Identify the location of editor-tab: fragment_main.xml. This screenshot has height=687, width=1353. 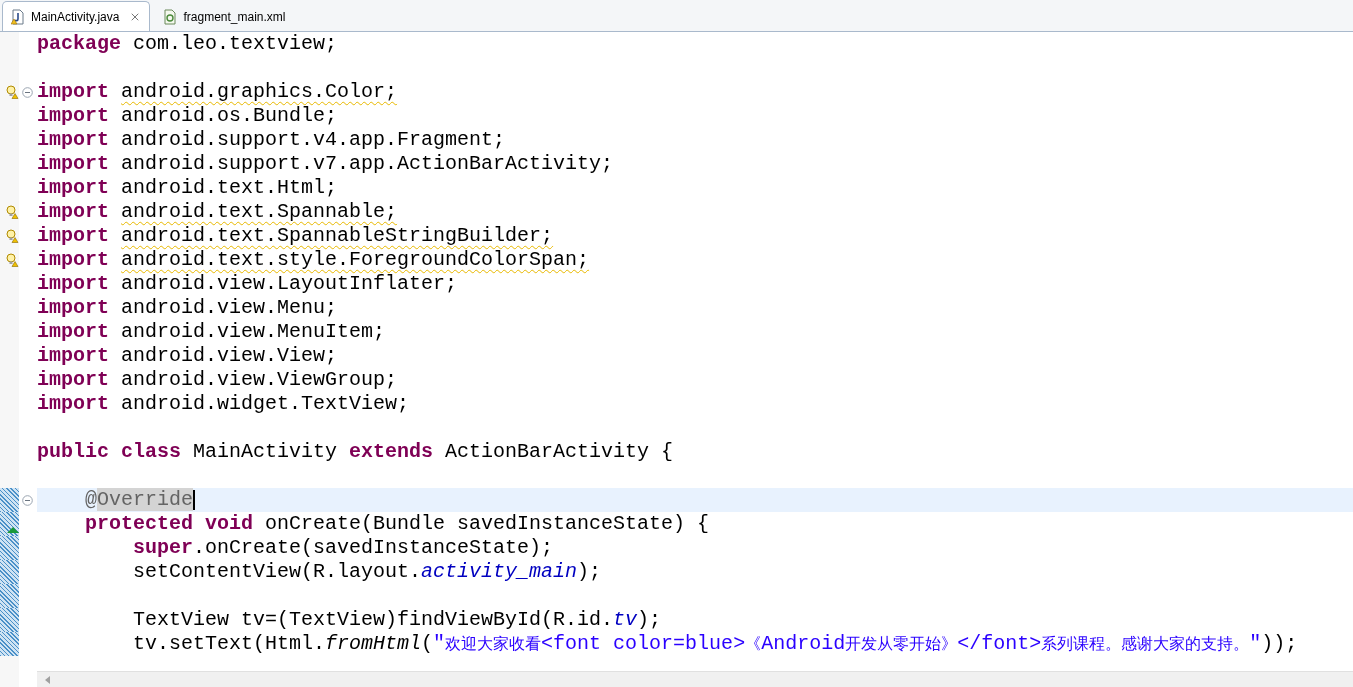
(224, 16).